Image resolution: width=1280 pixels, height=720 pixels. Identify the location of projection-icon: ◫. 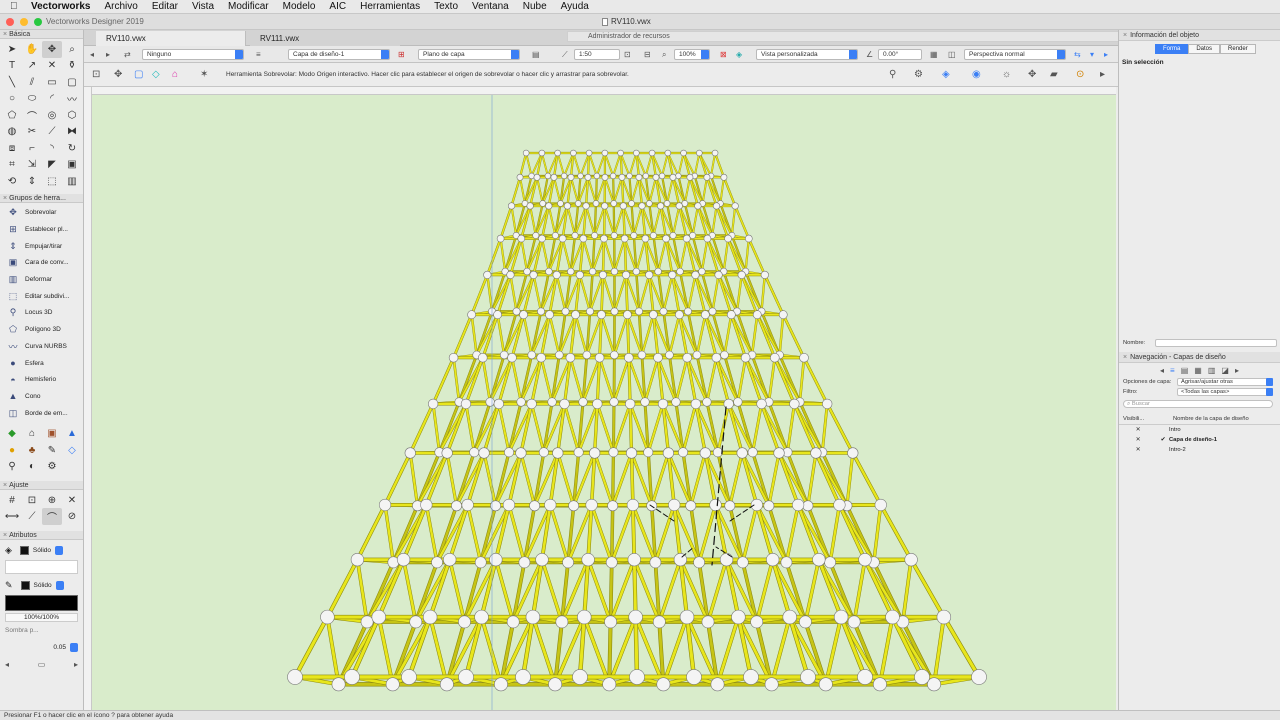
(952, 54).